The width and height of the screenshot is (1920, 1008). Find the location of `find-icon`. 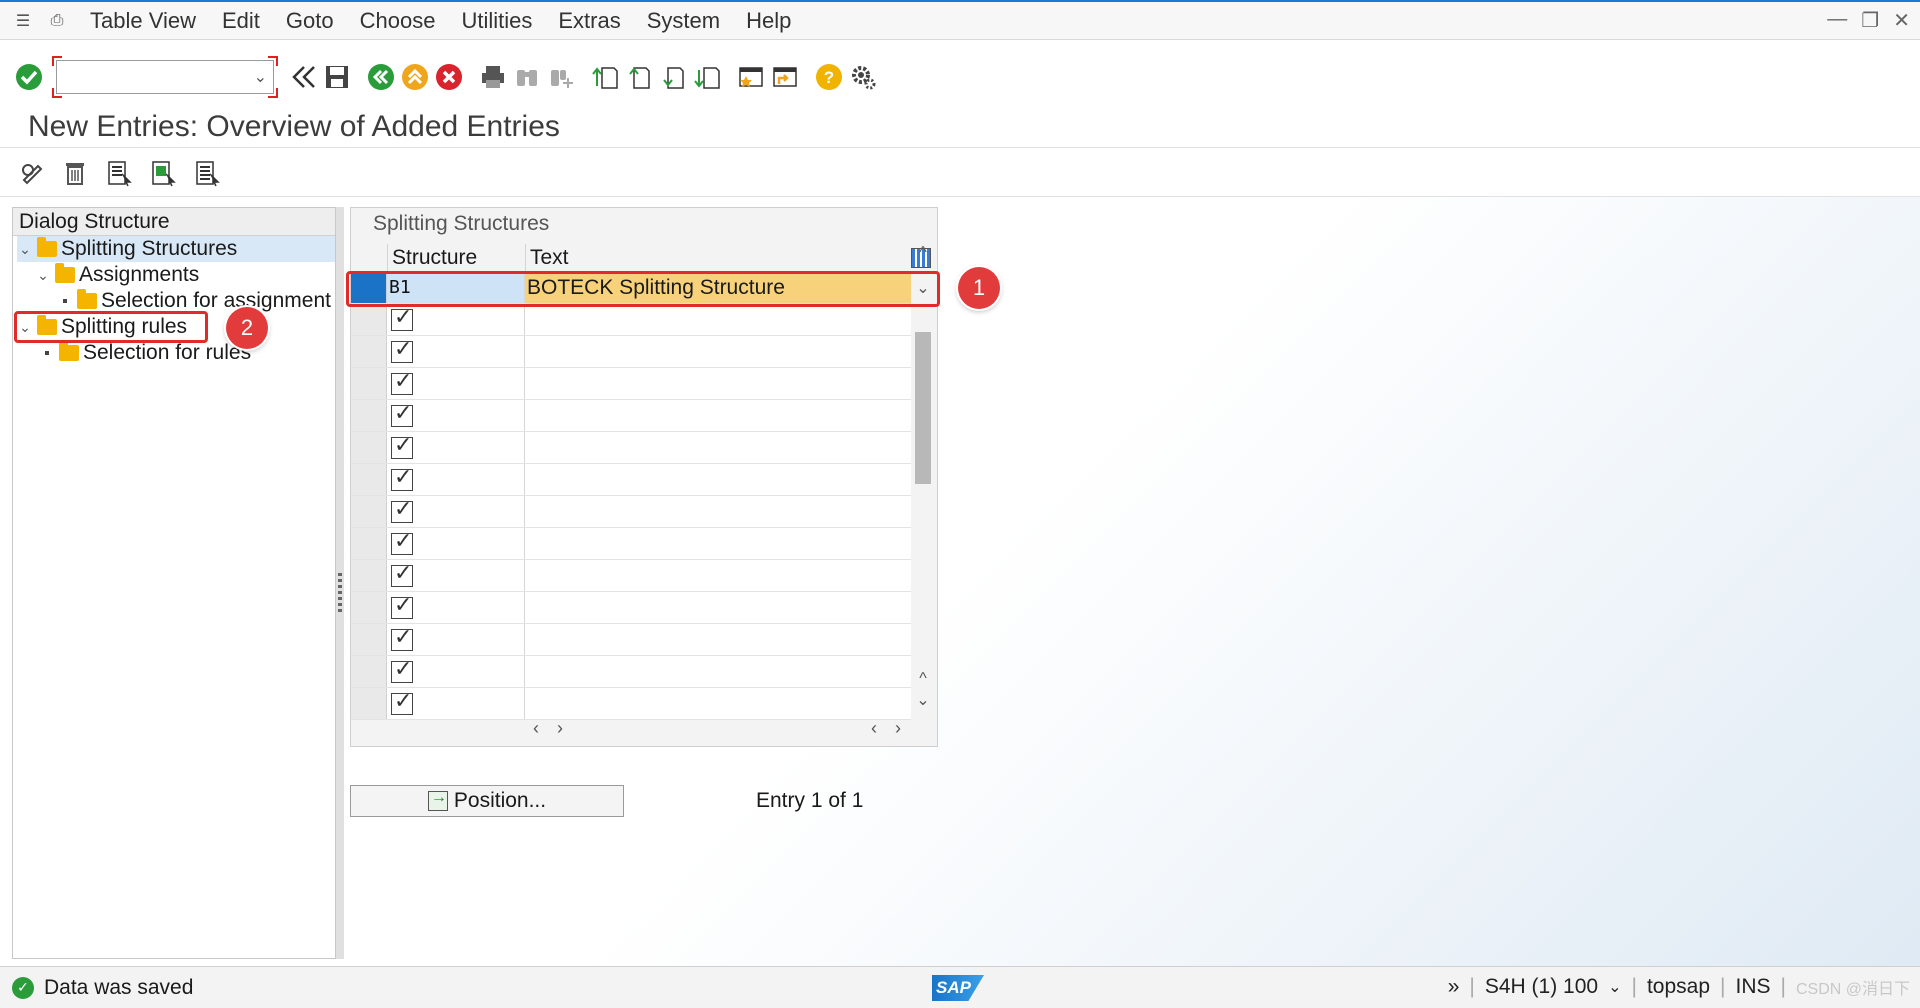

find-icon is located at coordinates (527, 77).